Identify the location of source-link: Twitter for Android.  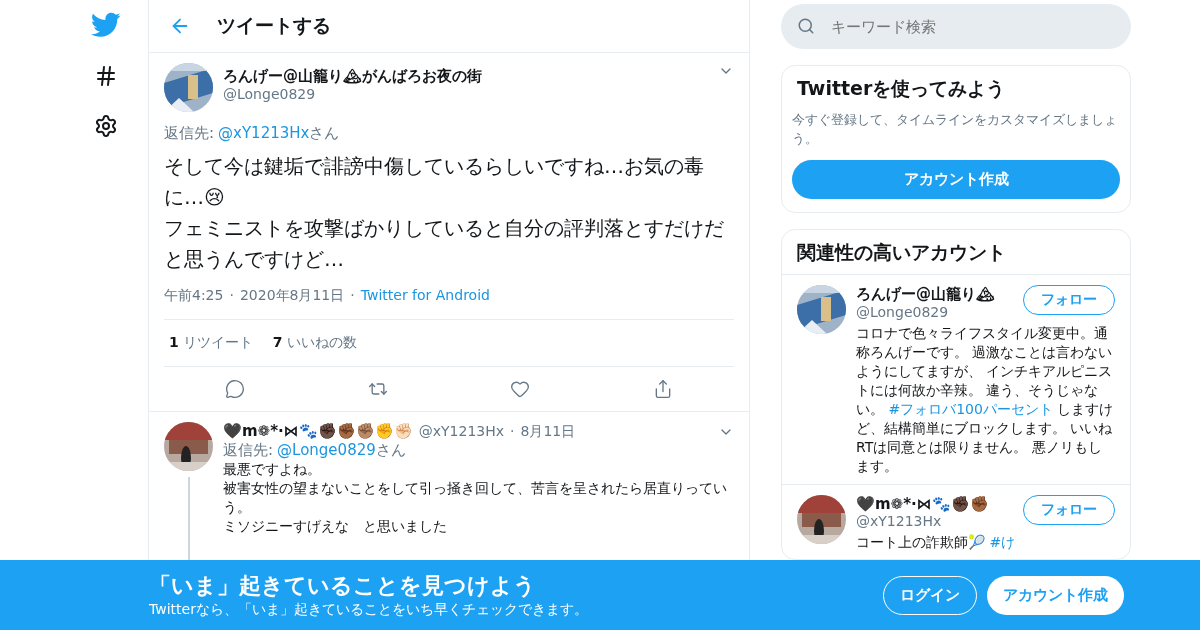
(425, 296).